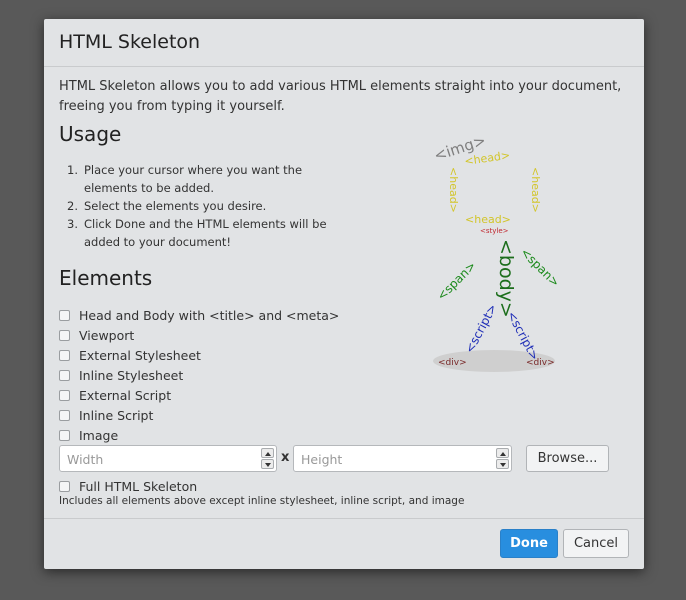  What do you see at coordinates (168, 458) in the screenshot?
I see `width-input: Width` at bounding box center [168, 458].